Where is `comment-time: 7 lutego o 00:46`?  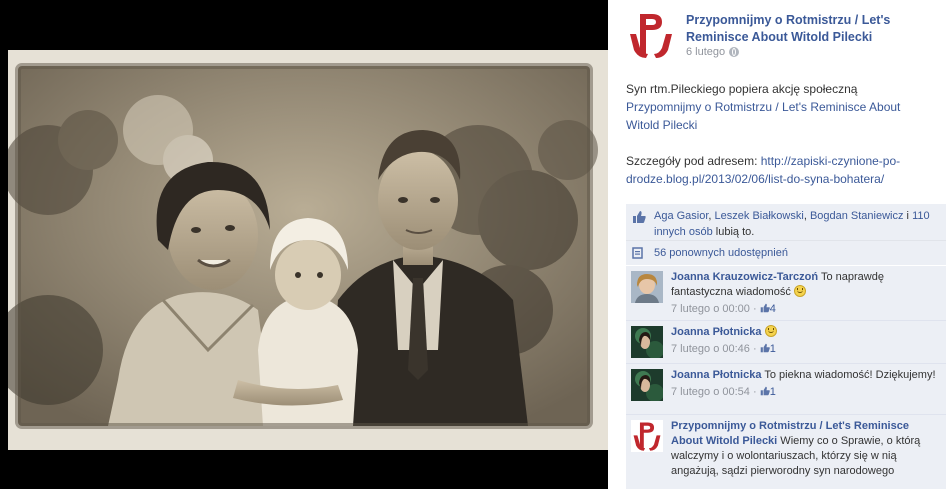 comment-time: 7 lutego o 00:46 is located at coordinates (710, 349).